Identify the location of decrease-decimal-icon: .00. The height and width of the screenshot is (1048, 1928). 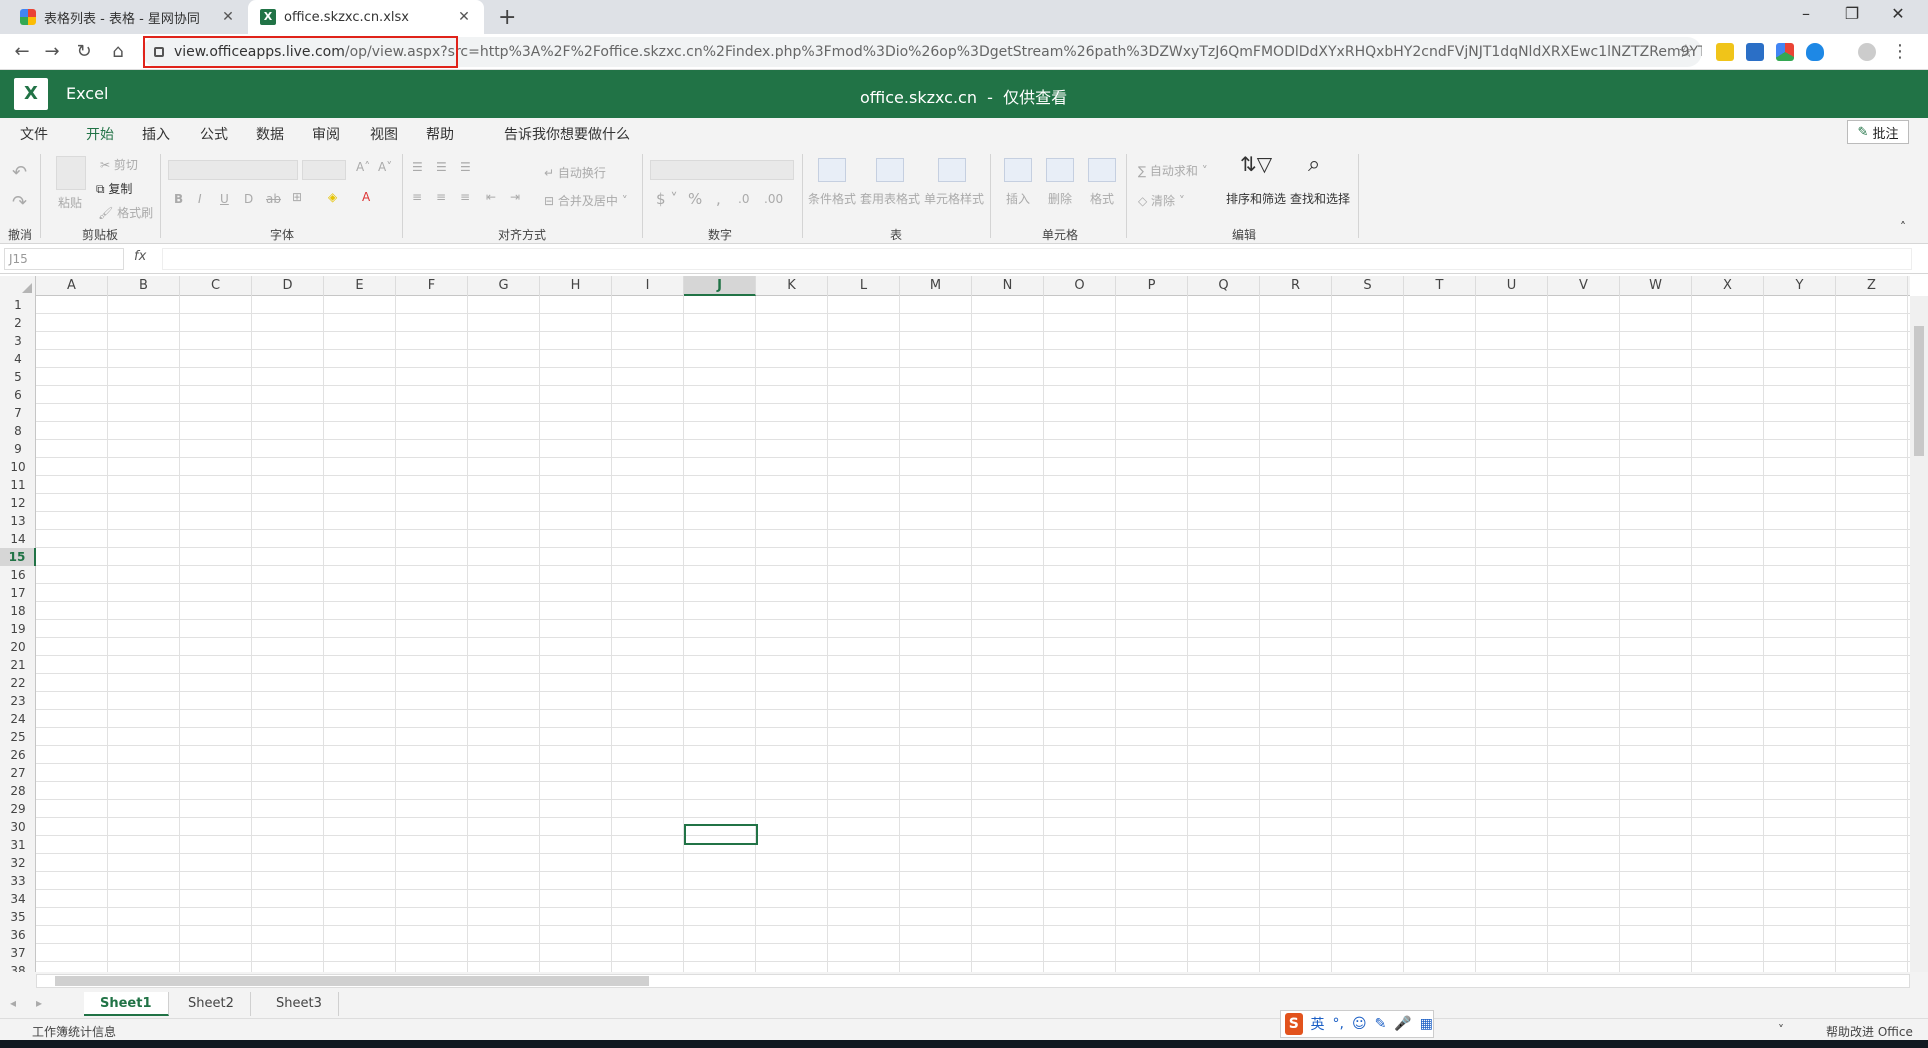
(773, 199).